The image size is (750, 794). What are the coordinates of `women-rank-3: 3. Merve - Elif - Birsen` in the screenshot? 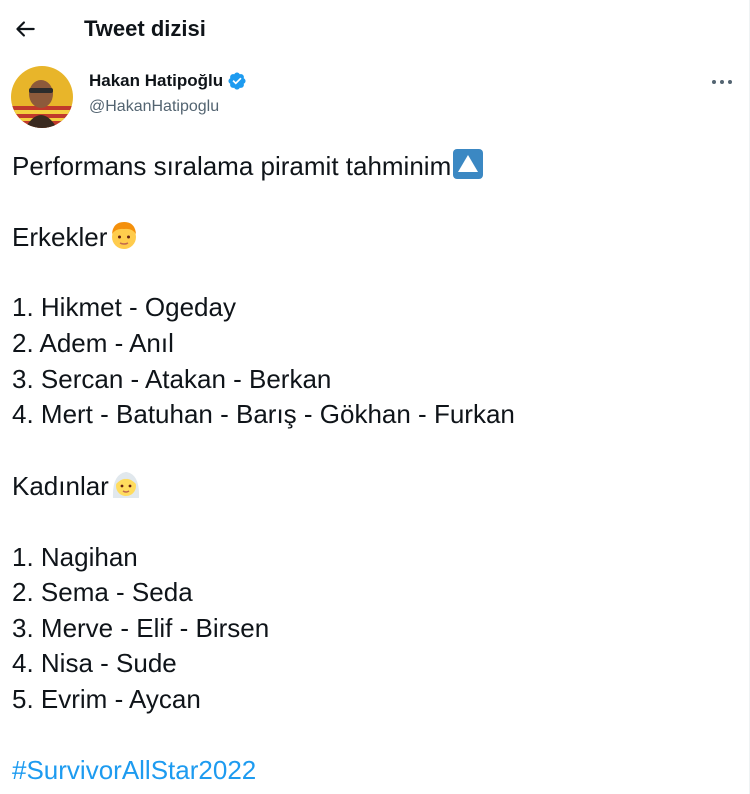 It's located at (141, 627).